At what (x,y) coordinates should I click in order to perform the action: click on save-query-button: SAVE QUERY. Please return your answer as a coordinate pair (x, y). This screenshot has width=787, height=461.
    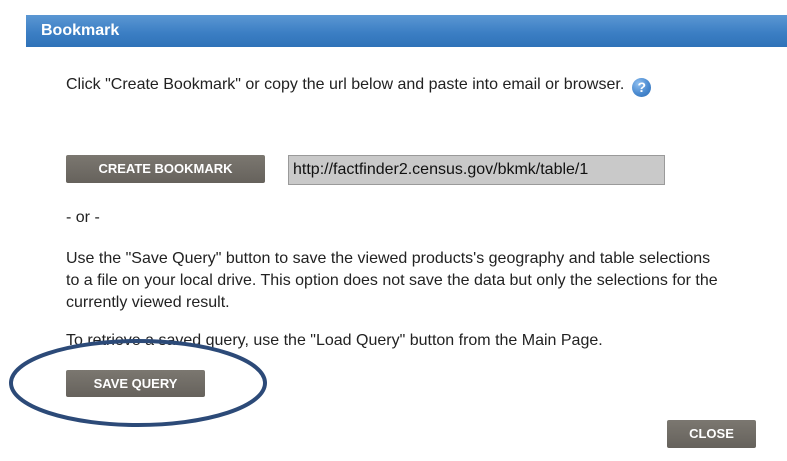
    Looking at the image, I should click on (135, 383).